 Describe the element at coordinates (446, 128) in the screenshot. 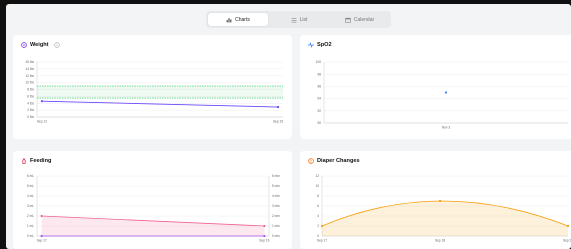

I see `x-tick-label: Nov 3` at that location.